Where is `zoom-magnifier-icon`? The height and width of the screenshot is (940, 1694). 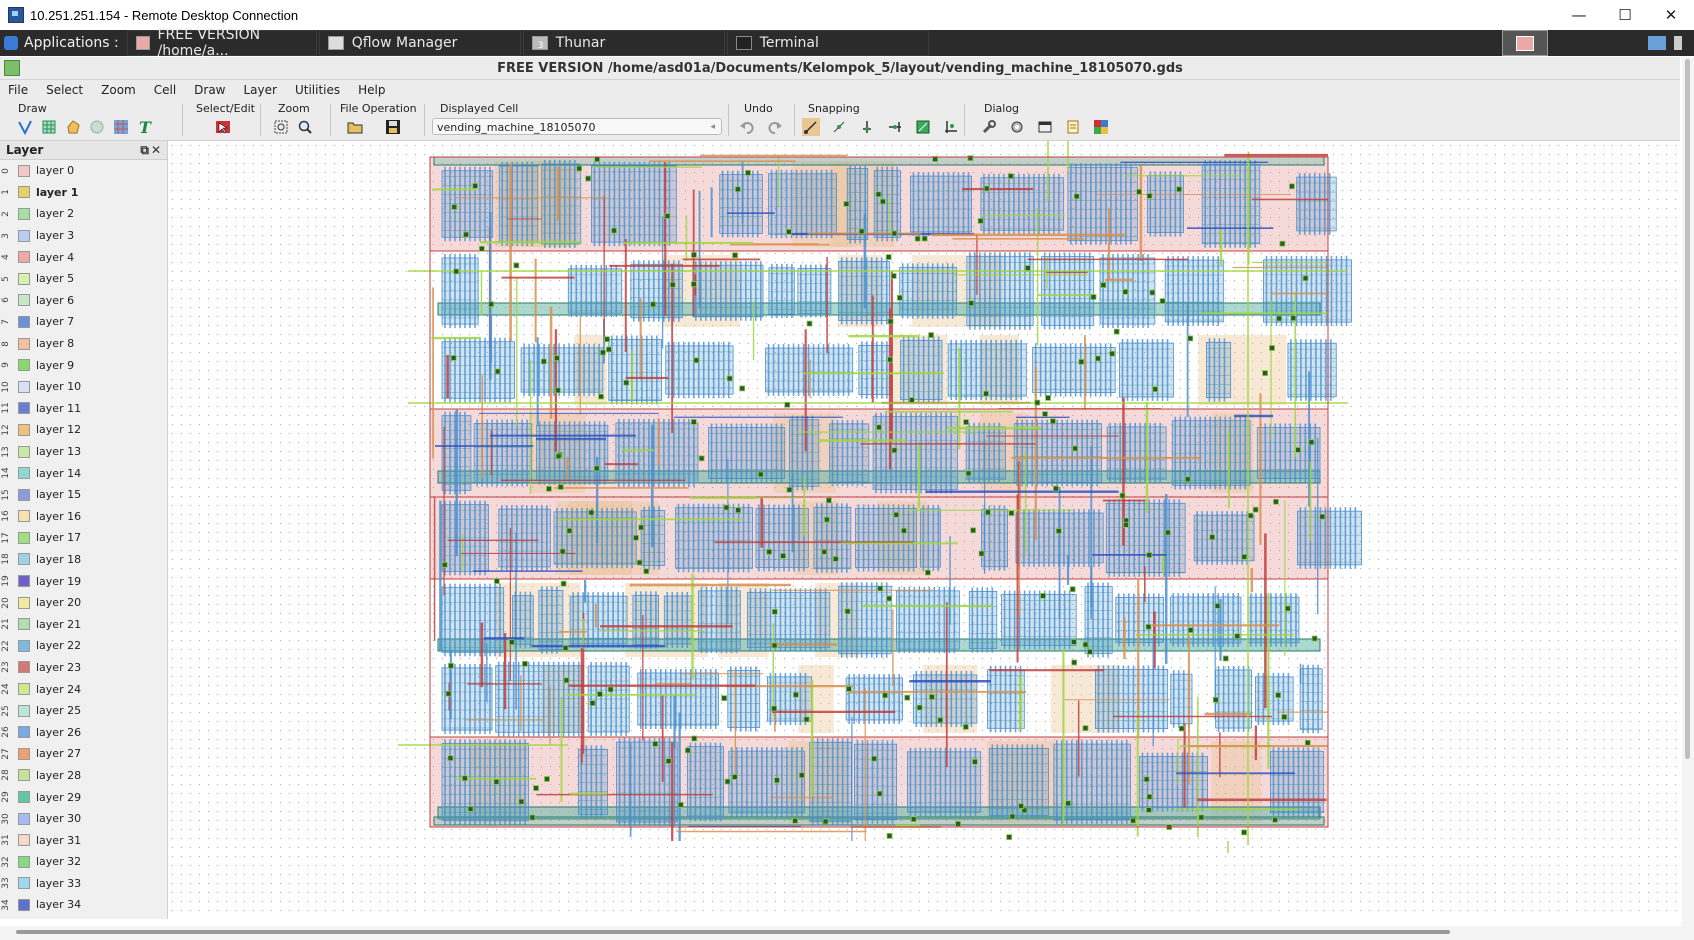 zoom-magnifier-icon is located at coordinates (305, 127).